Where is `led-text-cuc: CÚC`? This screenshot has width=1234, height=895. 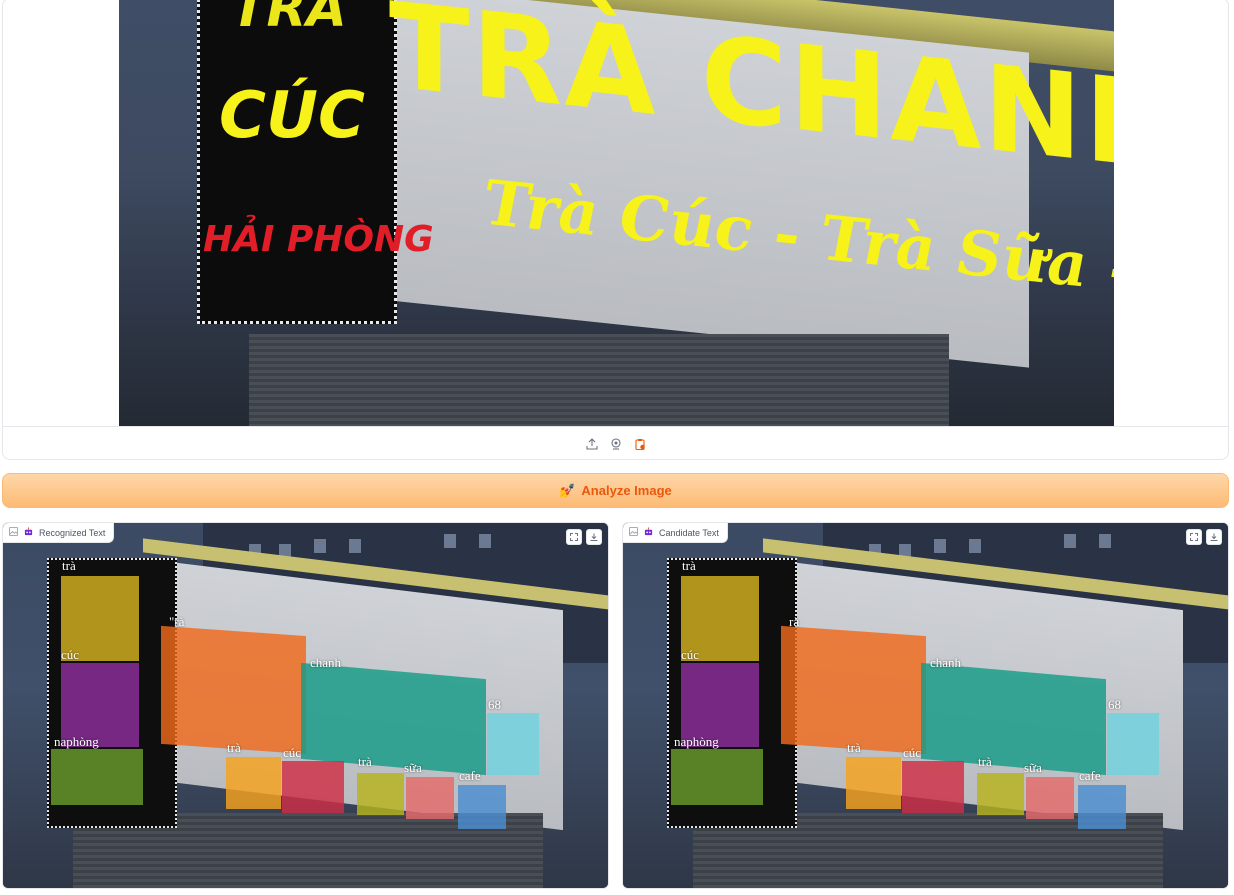
led-text-cuc: CÚC is located at coordinates (292, 116).